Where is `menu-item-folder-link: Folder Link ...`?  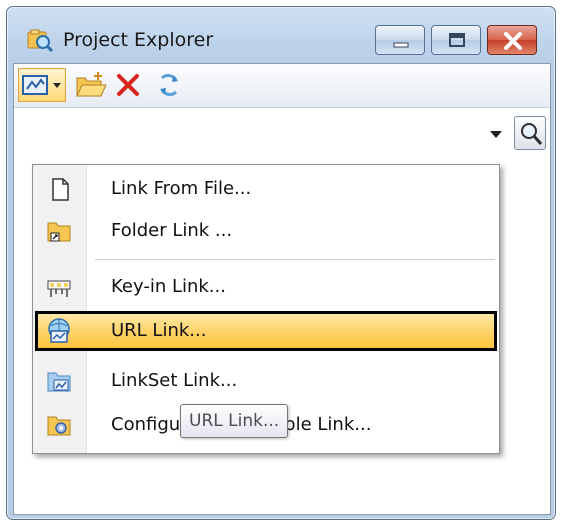
menu-item-folder-link: Folder Link ... is located at coordinates (266, 231).